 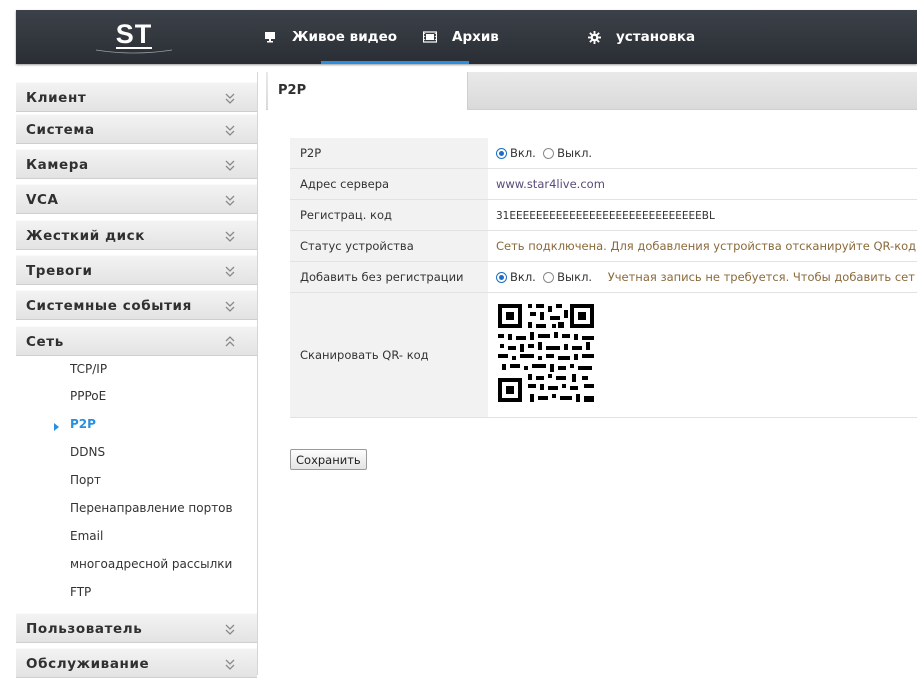 What do you see at coordinates (151, 508) in the screenshot?
I see `sidebar-item-port-forwarding: Перенаправление портов` at bounding box center [151, 508].